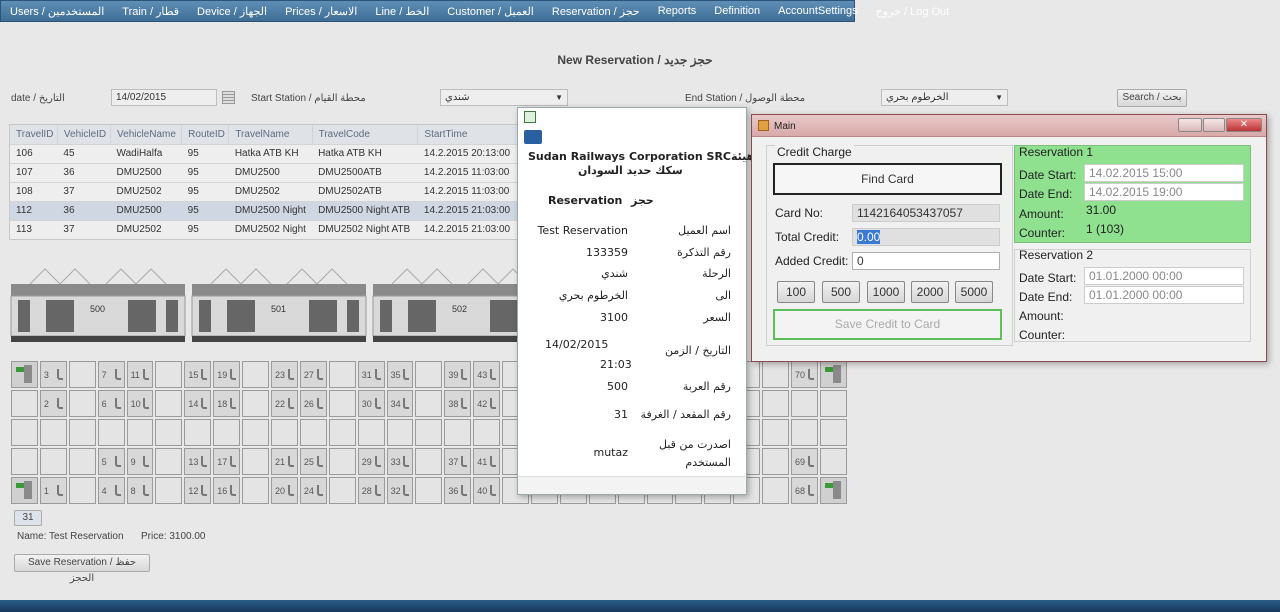  Describe the element at coordinates (818, 11) in the screenshot. I see `menu-account-settings: AccountSettings` at that location.